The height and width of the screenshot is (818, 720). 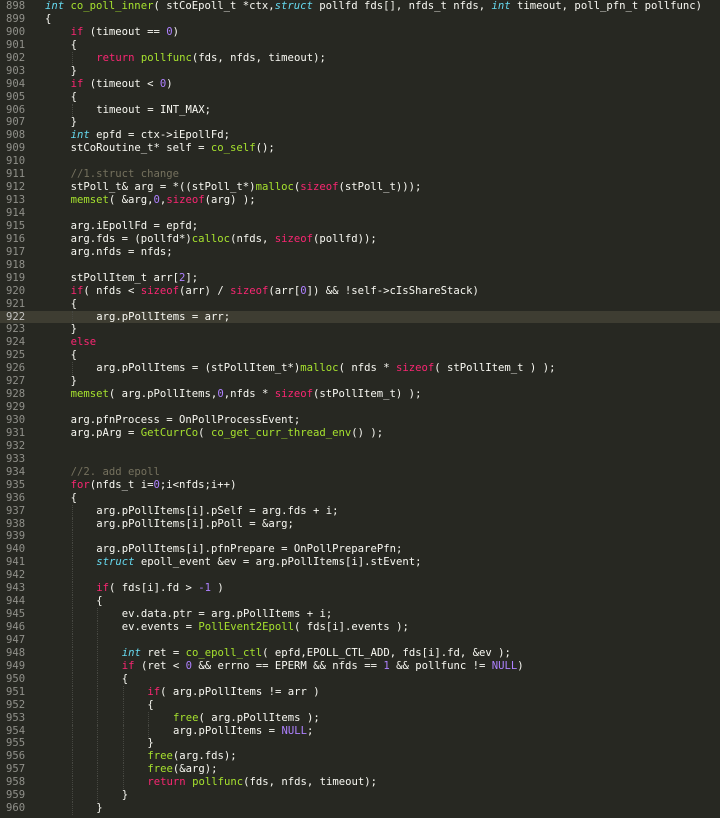 What do you see at coordinates (360, 472) in the screenshot?
I see `code-line: 934 //2. add epoll` at bounding box center [360, 472].